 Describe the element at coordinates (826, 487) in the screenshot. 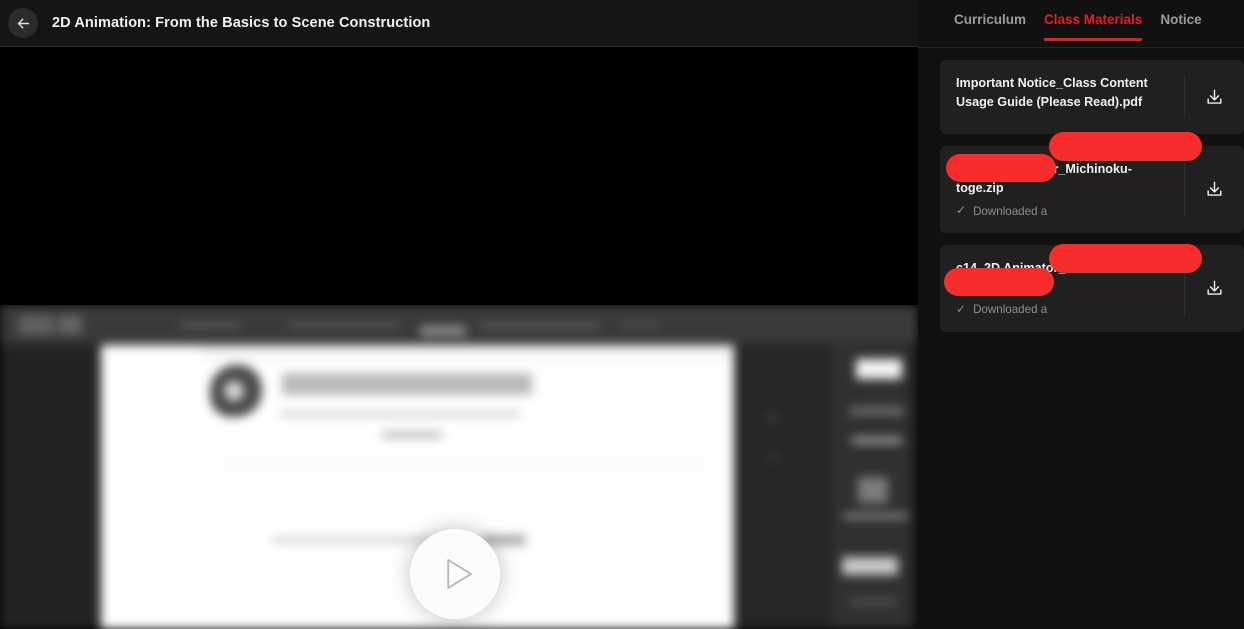

I see `thumb-right-rail` at that location.